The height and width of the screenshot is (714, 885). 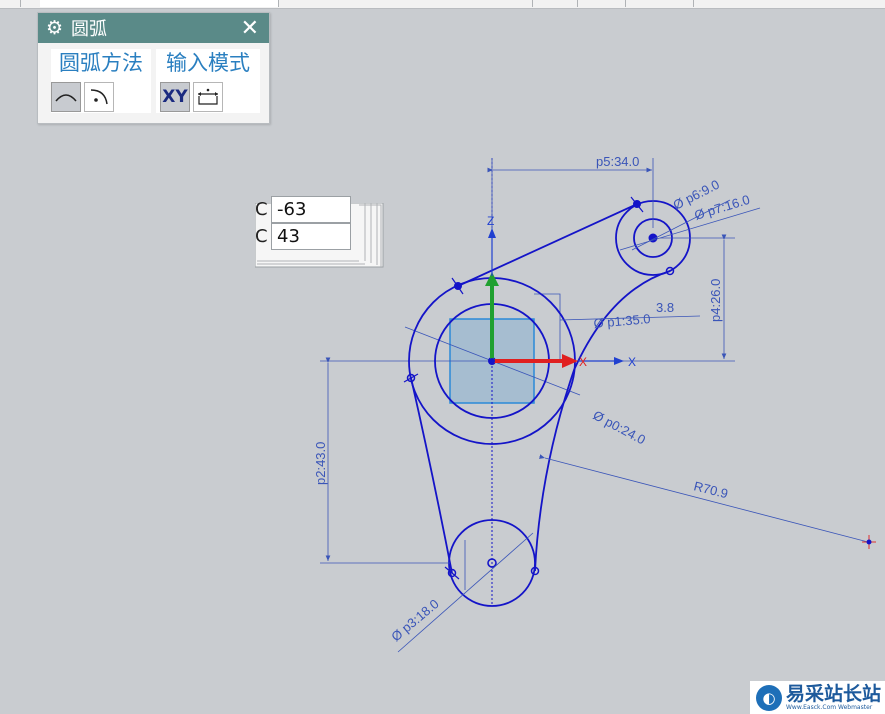 I want to click on close-icon: ✕, so click(x=250, y=28).